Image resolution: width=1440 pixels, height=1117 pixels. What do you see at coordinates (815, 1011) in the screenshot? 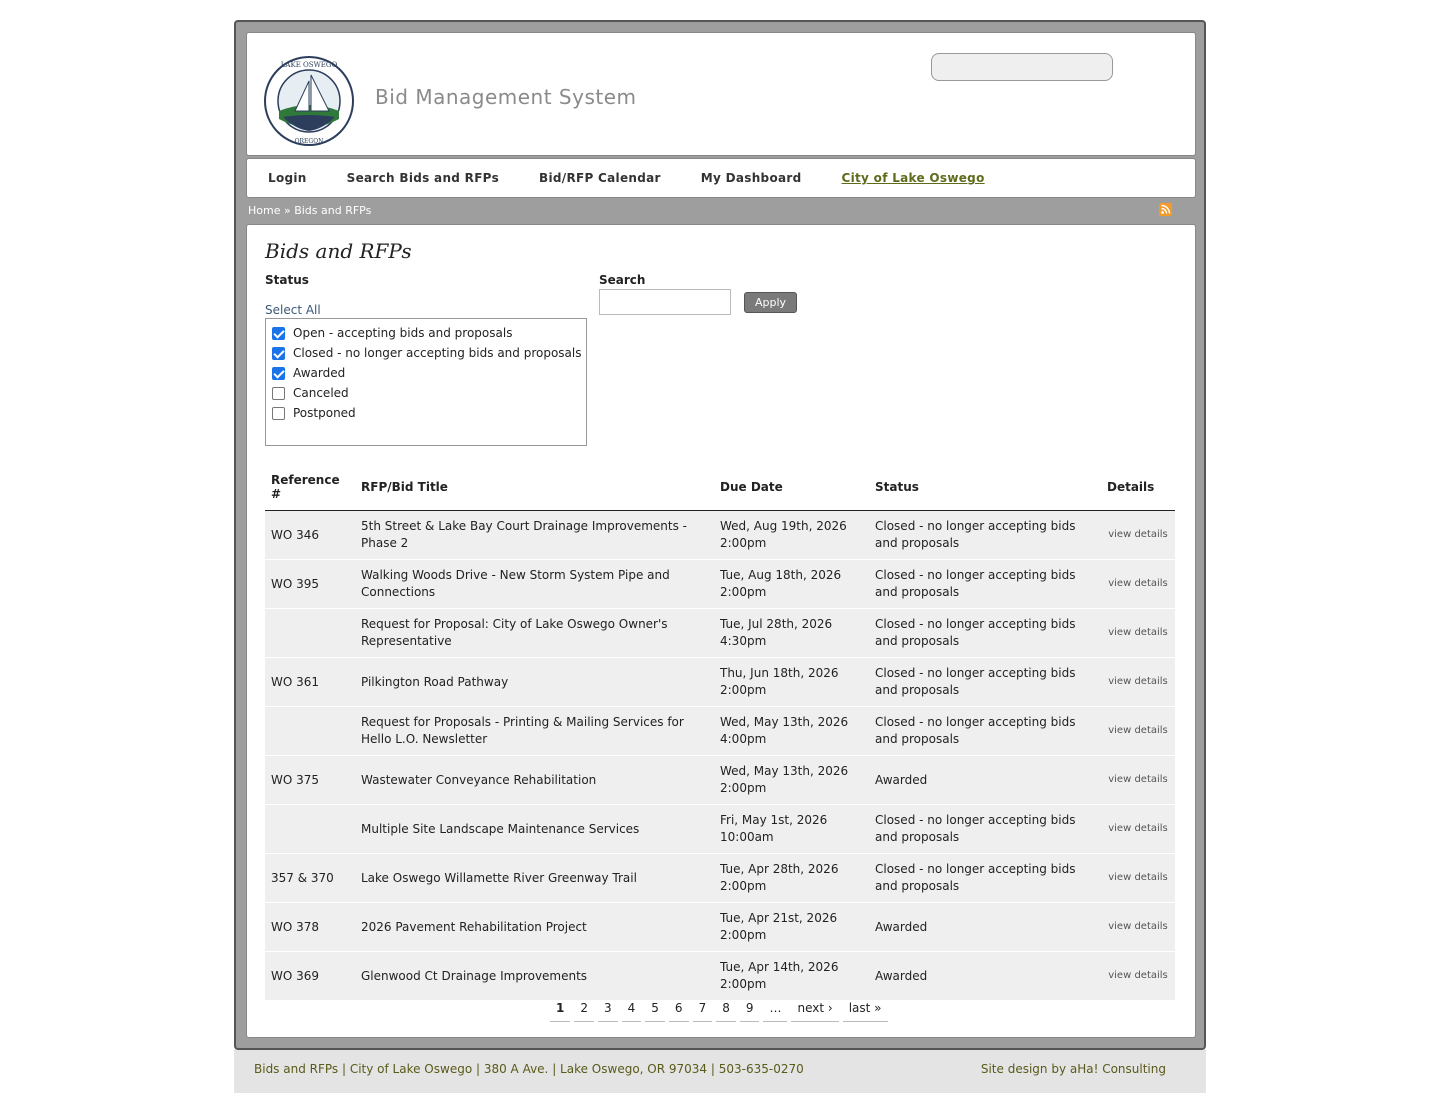
I see `page-next-link: next ›` at bounding box center [815, 1011].